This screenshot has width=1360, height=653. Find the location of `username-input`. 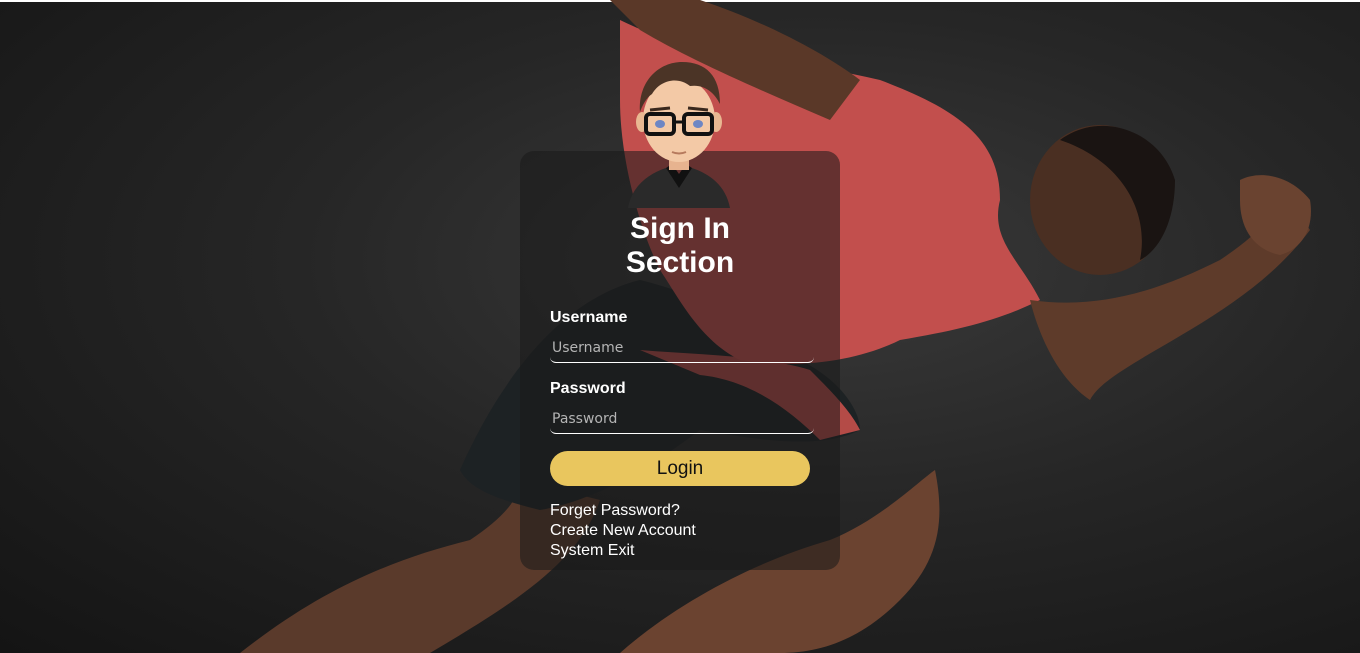

username-input is located at coordinates (682, 348).